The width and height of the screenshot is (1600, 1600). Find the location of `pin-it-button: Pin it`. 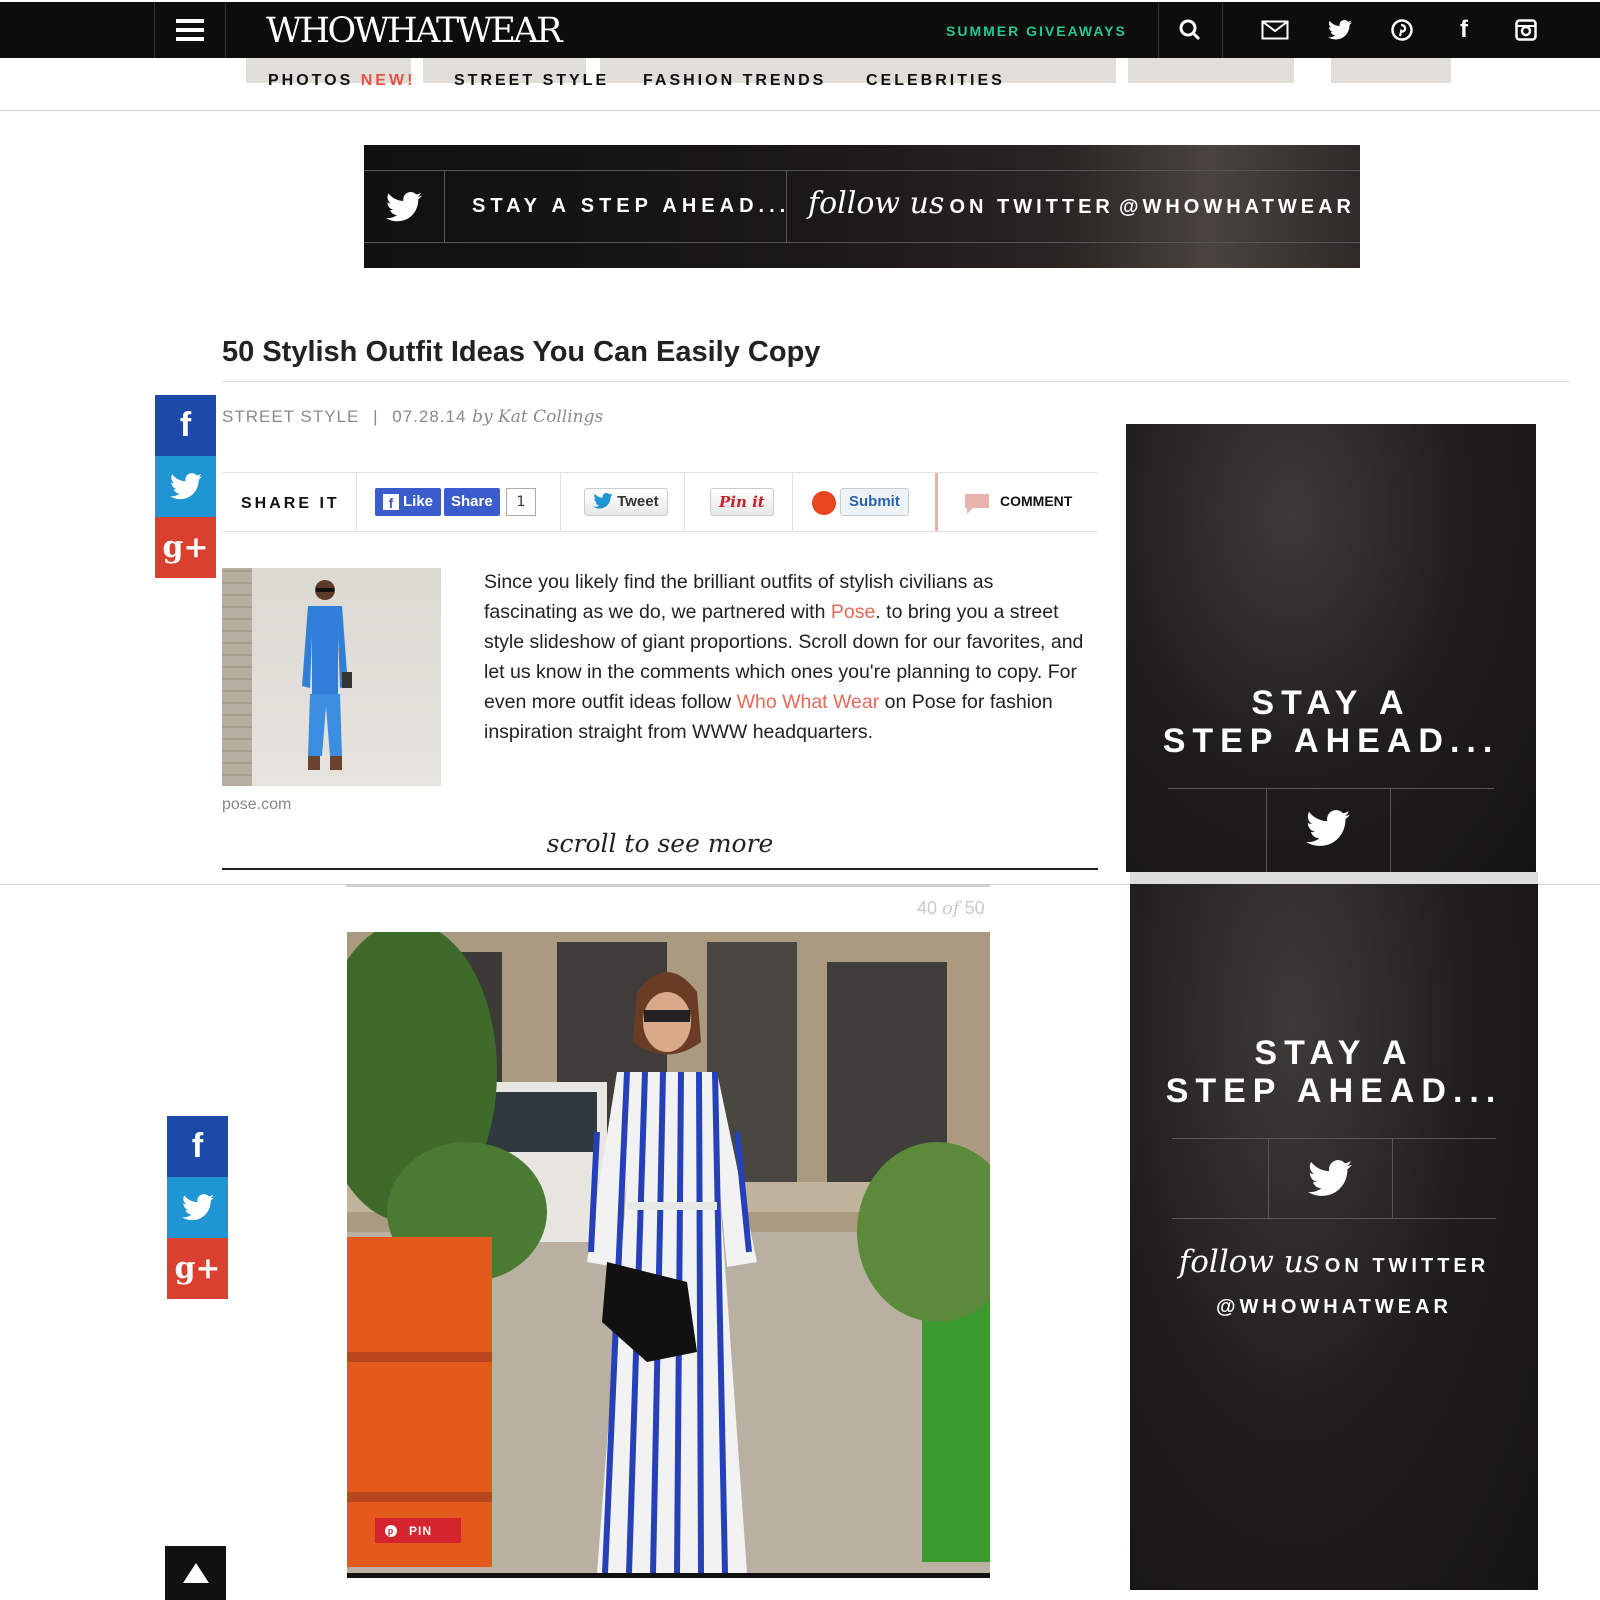

pin-it-button: Pin it is located at coordinates (742, 502).